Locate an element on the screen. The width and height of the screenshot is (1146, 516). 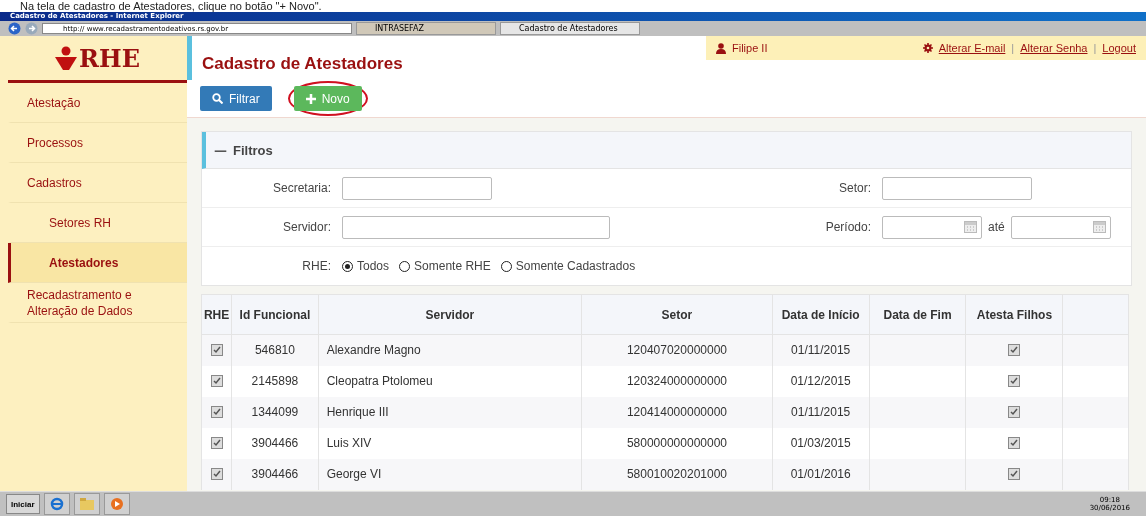
start-button: Iniciar is located at coordinates (23, 504).